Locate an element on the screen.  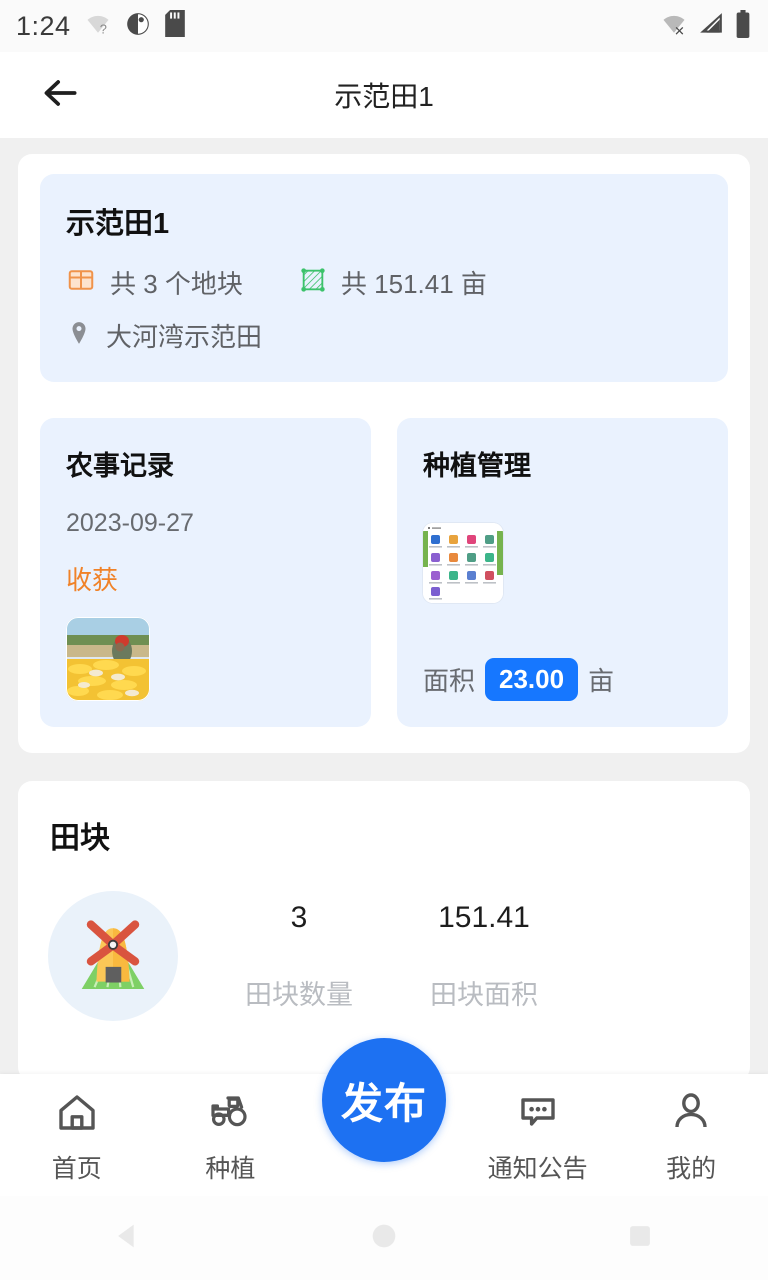
farm-record-title: 农事记录 is located at coordinates (120, 466).